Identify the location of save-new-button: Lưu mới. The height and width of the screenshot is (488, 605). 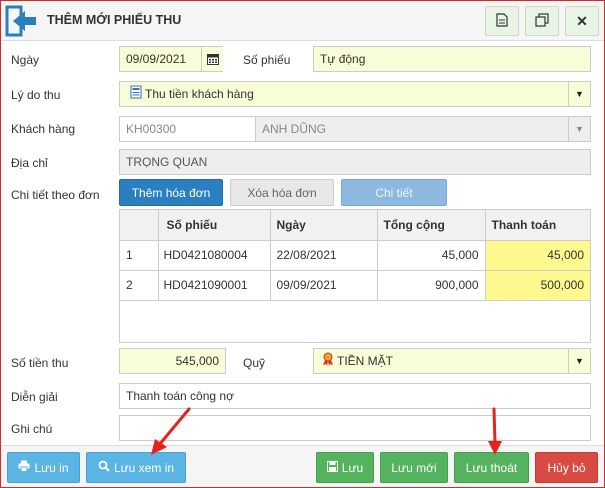
(414, 467).